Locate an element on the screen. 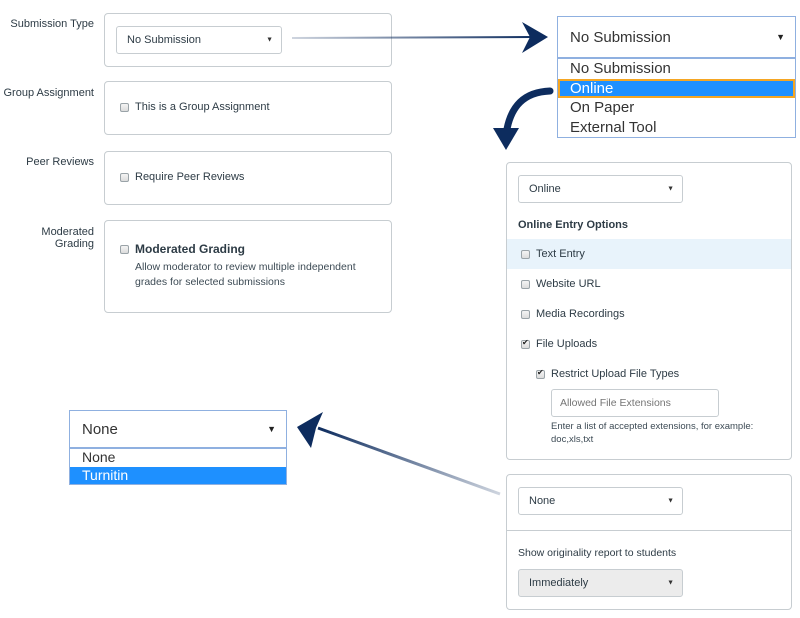 The image size is (800, 618). submission-option-no-submission: No Submission is located at coordinates (676, 69).